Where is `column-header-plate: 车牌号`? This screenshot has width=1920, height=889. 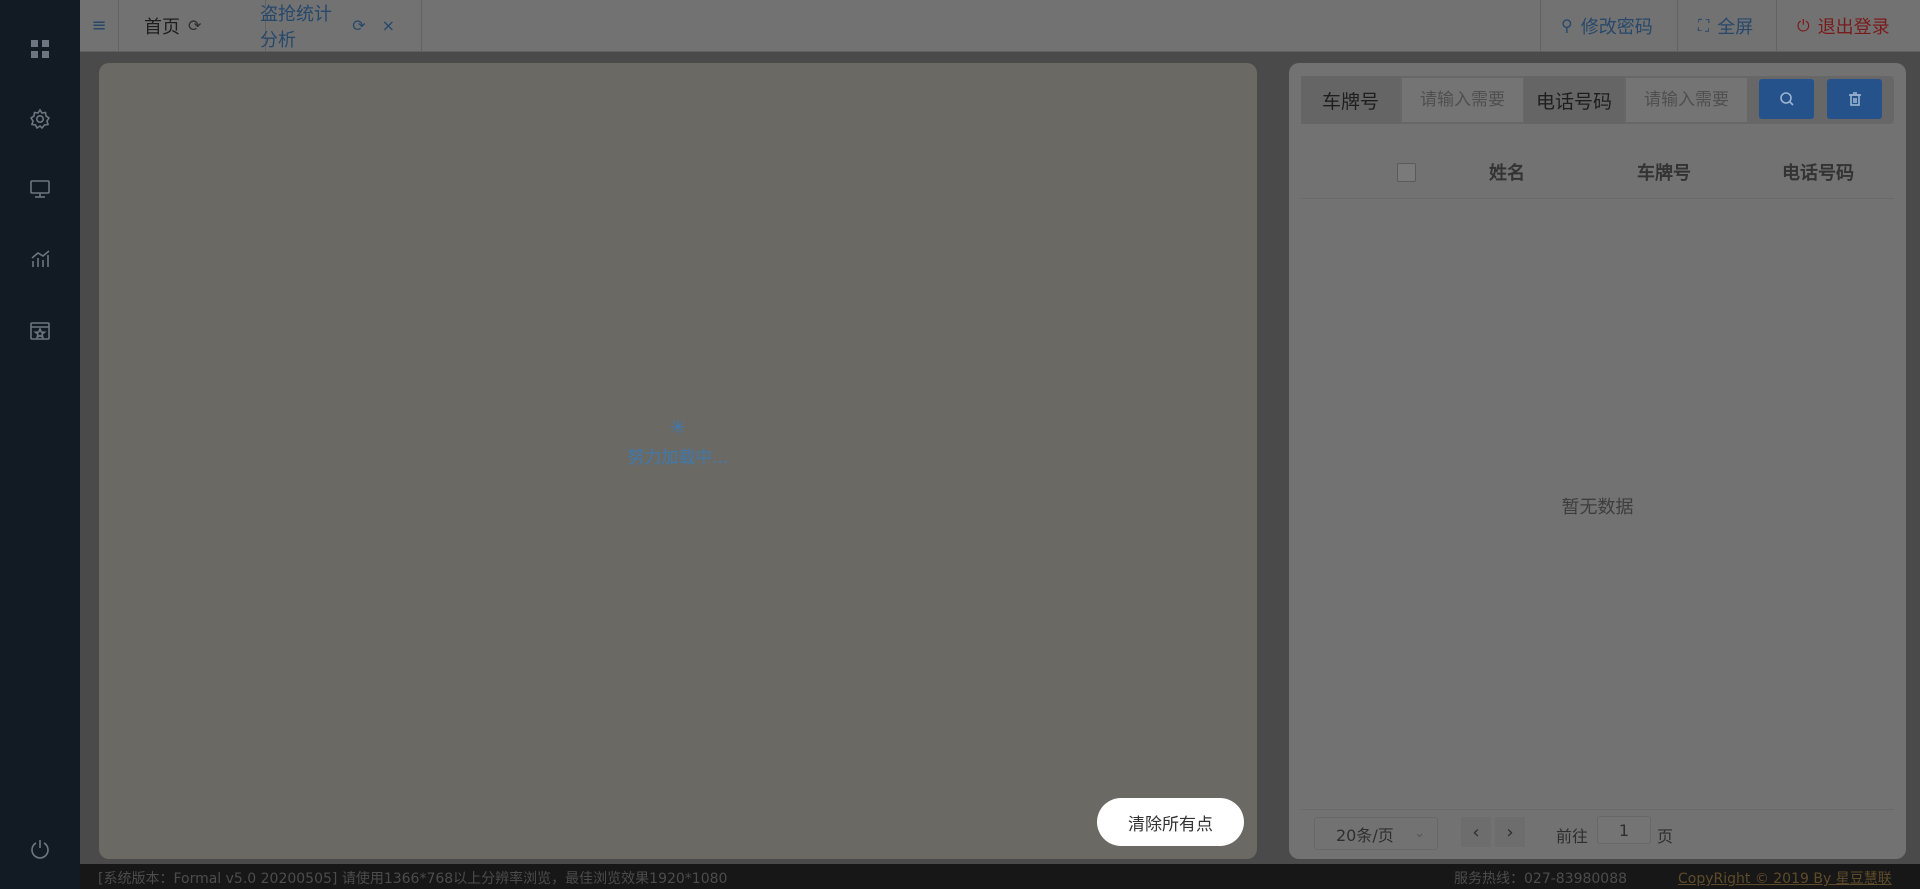 column-header-plate: 车牌号 is located at coordinates (1664, 172).